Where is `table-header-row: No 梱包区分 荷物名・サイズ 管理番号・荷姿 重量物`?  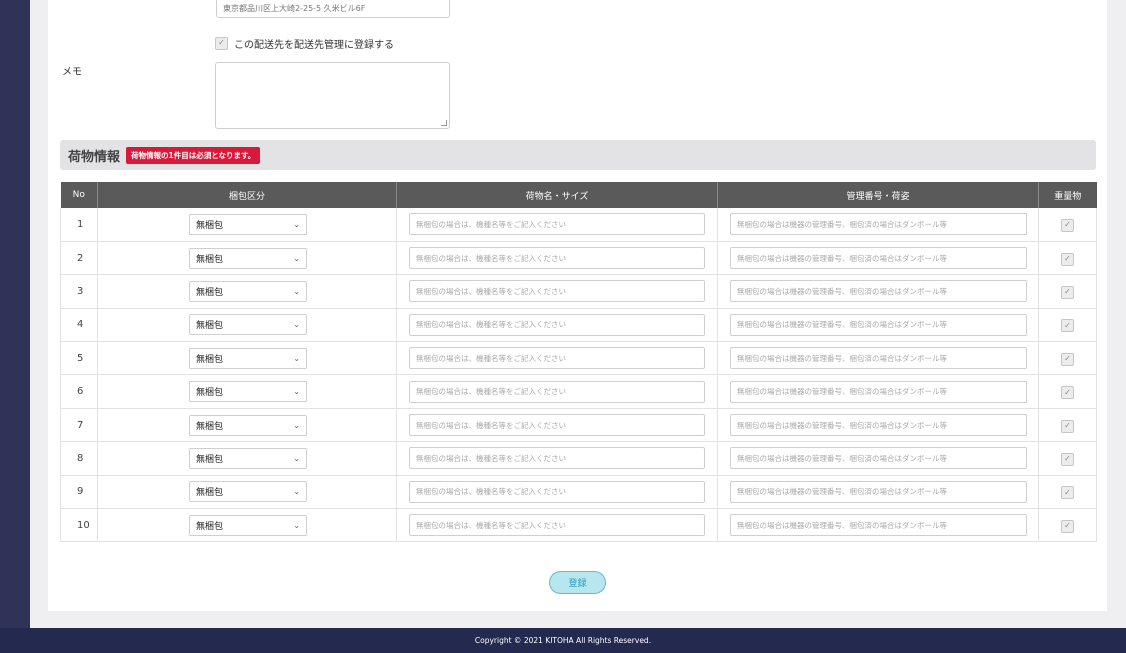
table-header-row: No 梱包区分 荷物名・サイズ 管理番号・荷姿 重量物 is located at coordinates (578, 195).